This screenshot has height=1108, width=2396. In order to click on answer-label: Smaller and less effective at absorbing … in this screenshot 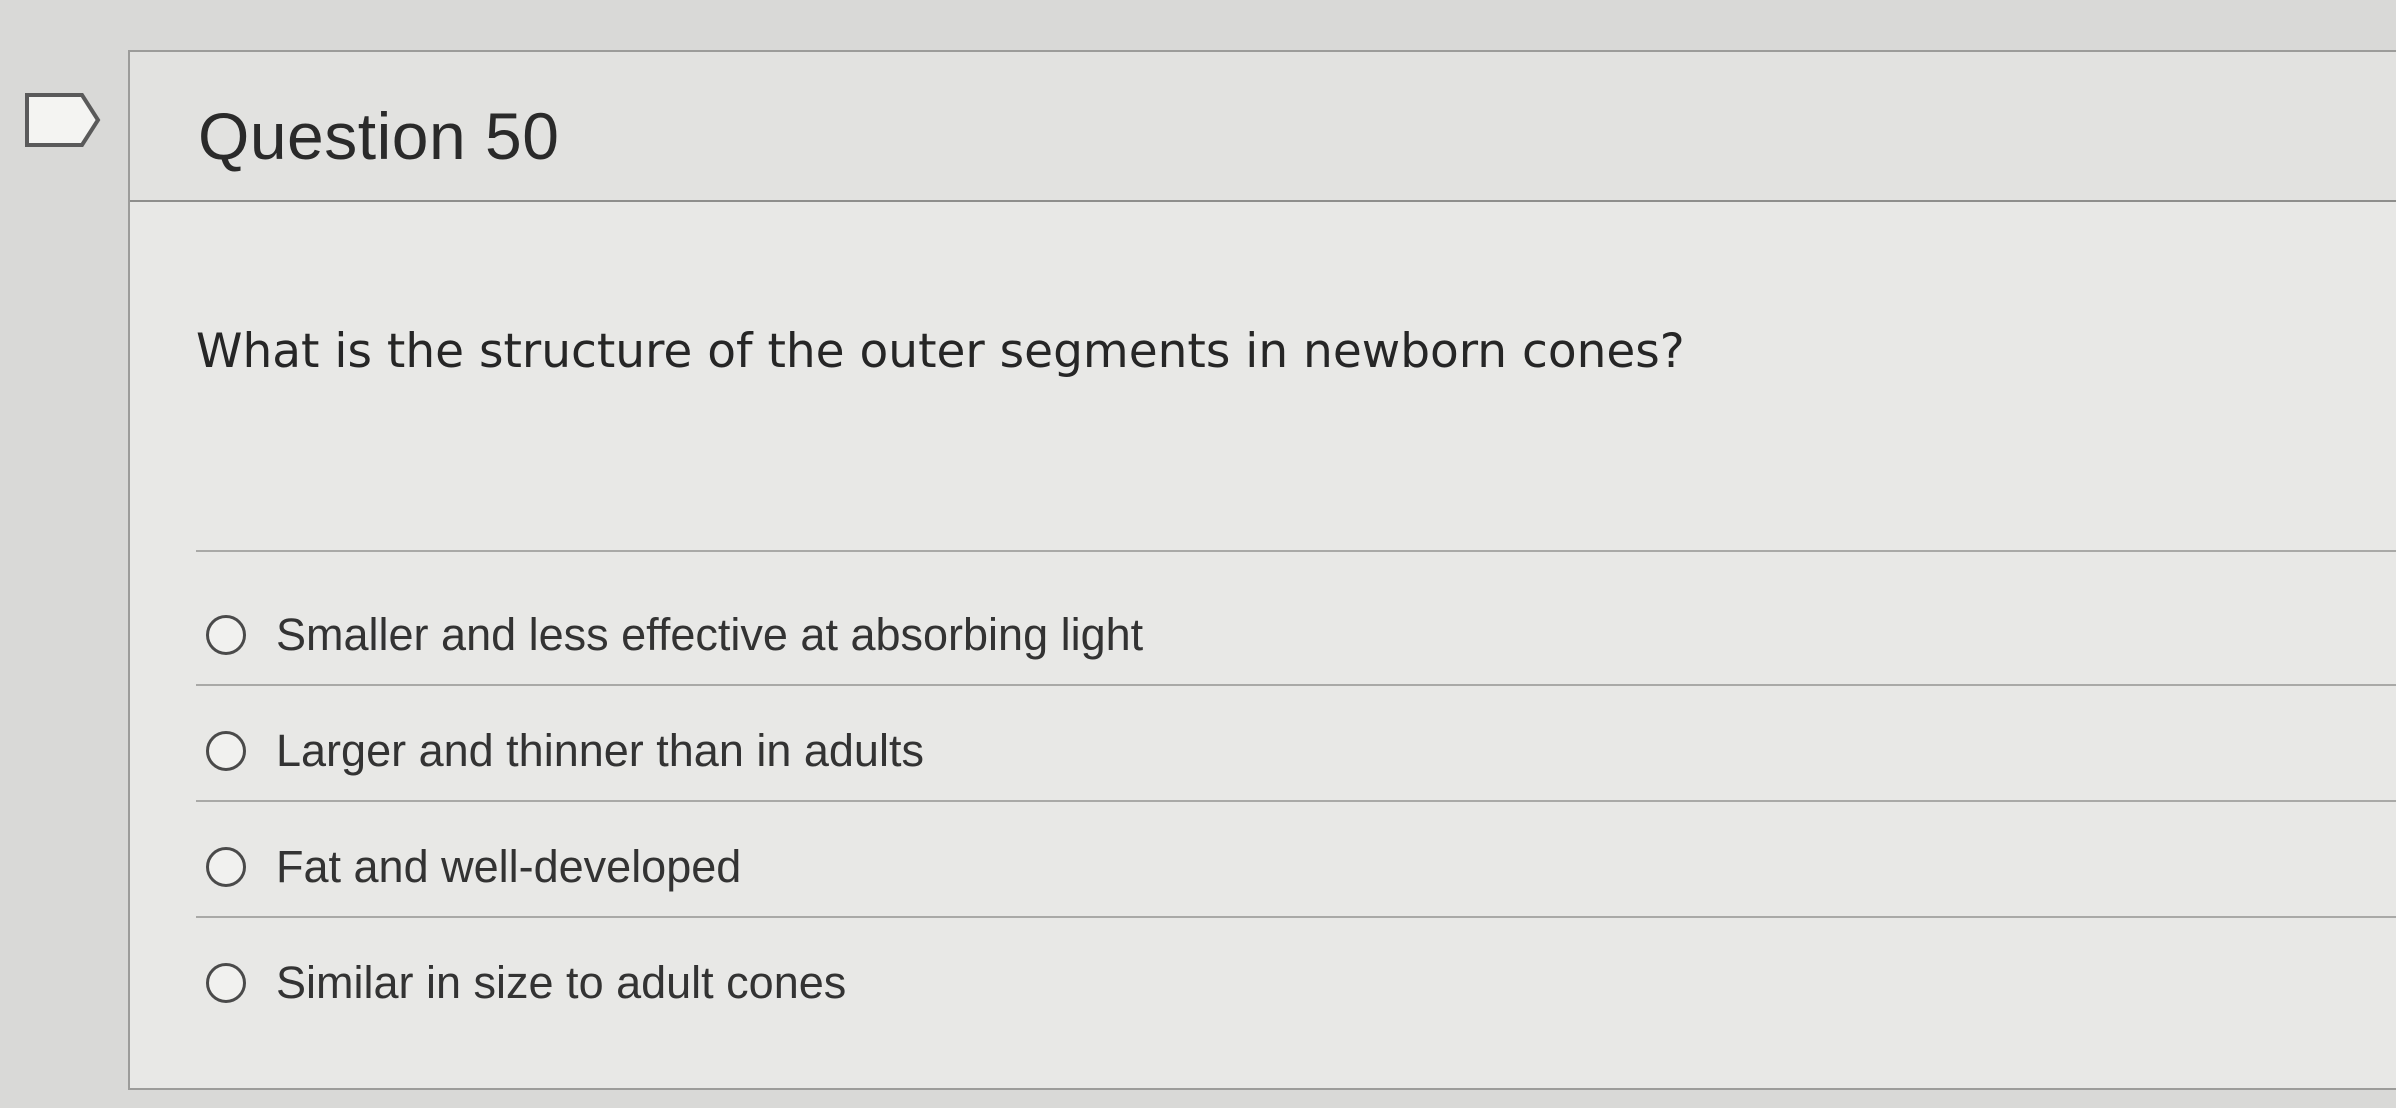, I will do `click(710, 634)`.